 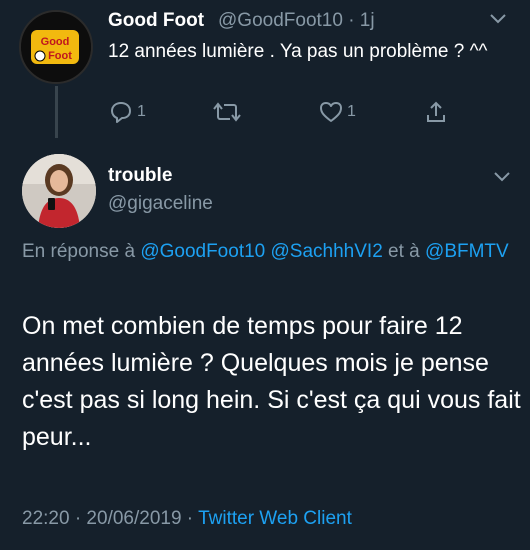 I want to click on like-action: 1, so click(x=337, y=112).